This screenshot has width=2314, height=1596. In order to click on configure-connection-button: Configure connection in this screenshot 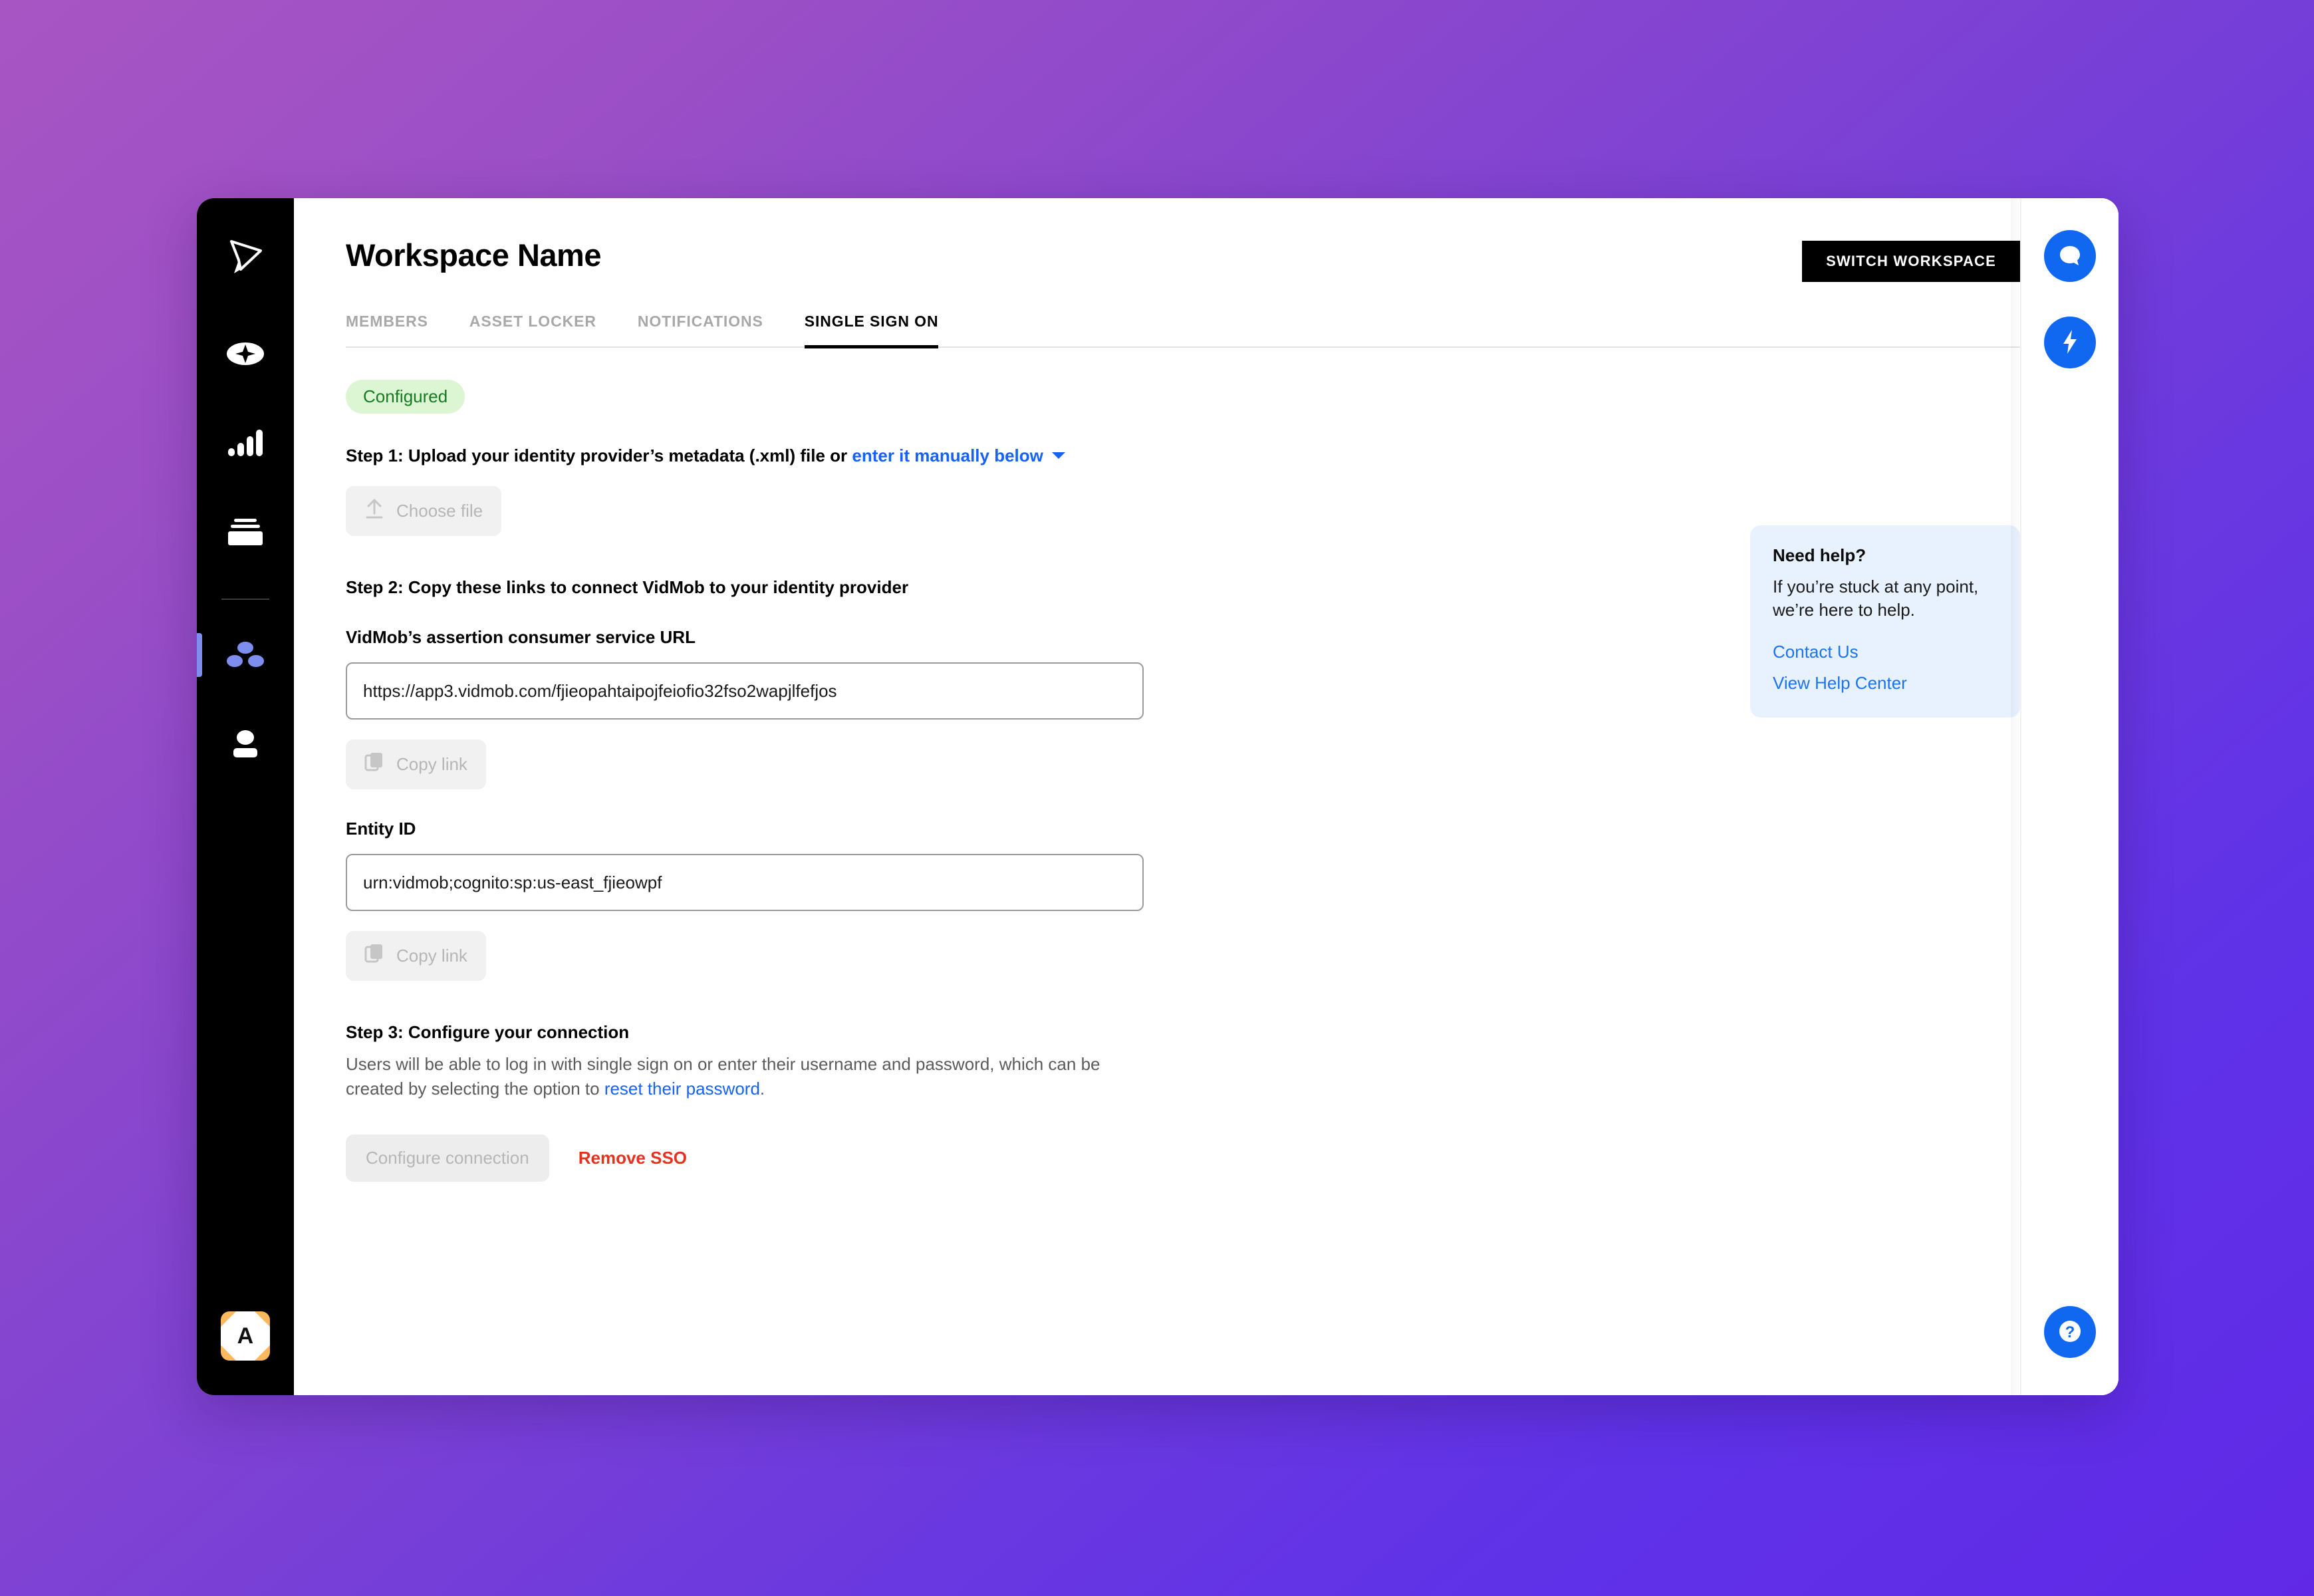, I will do `click(448, 1158)`.